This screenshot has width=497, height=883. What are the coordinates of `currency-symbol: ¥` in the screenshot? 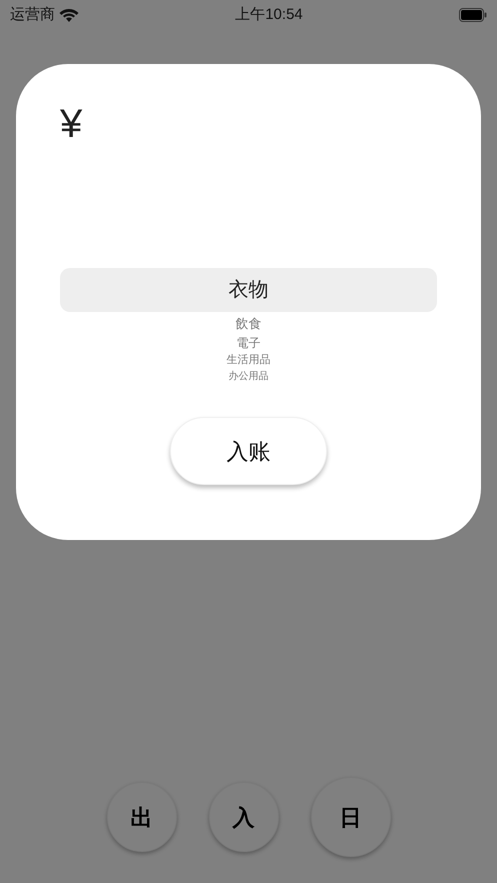 It's located at (71, 124).